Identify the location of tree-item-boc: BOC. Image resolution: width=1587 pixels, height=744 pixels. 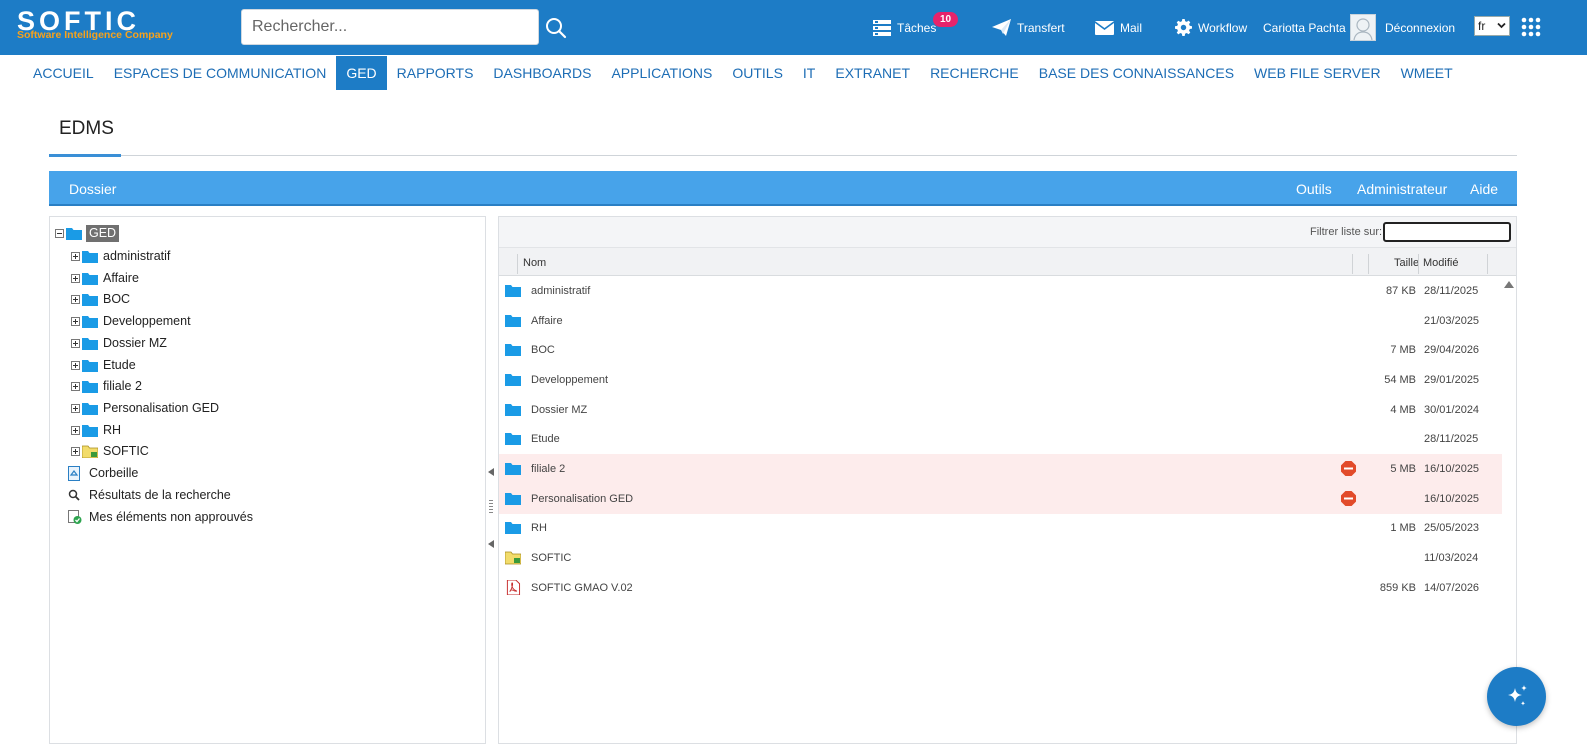
(100, 299).